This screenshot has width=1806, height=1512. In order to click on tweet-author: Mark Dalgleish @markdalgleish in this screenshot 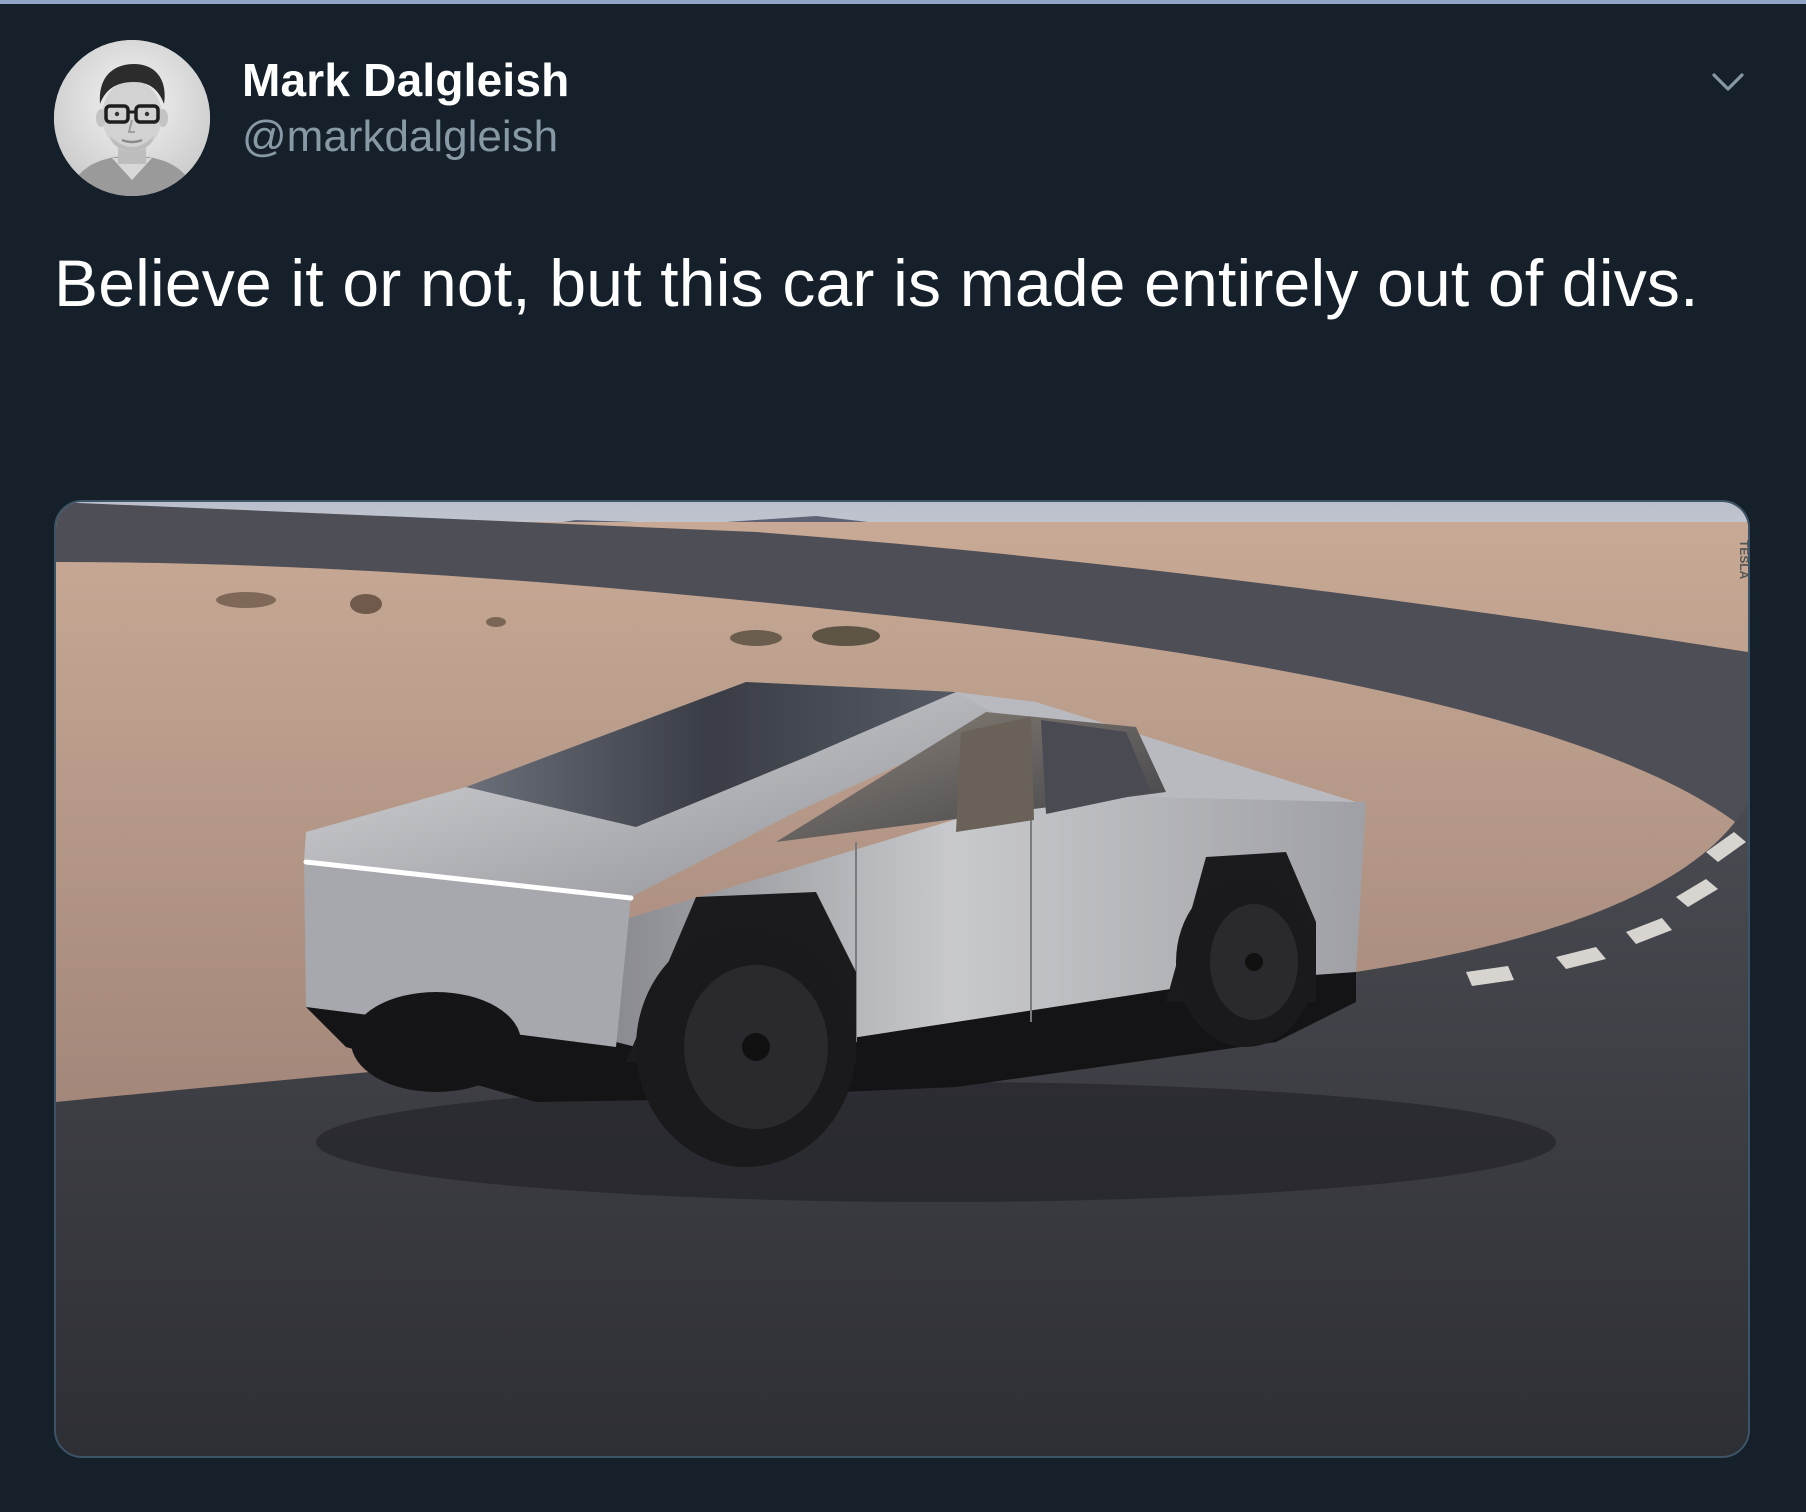, I will do `click(405, 109)`.